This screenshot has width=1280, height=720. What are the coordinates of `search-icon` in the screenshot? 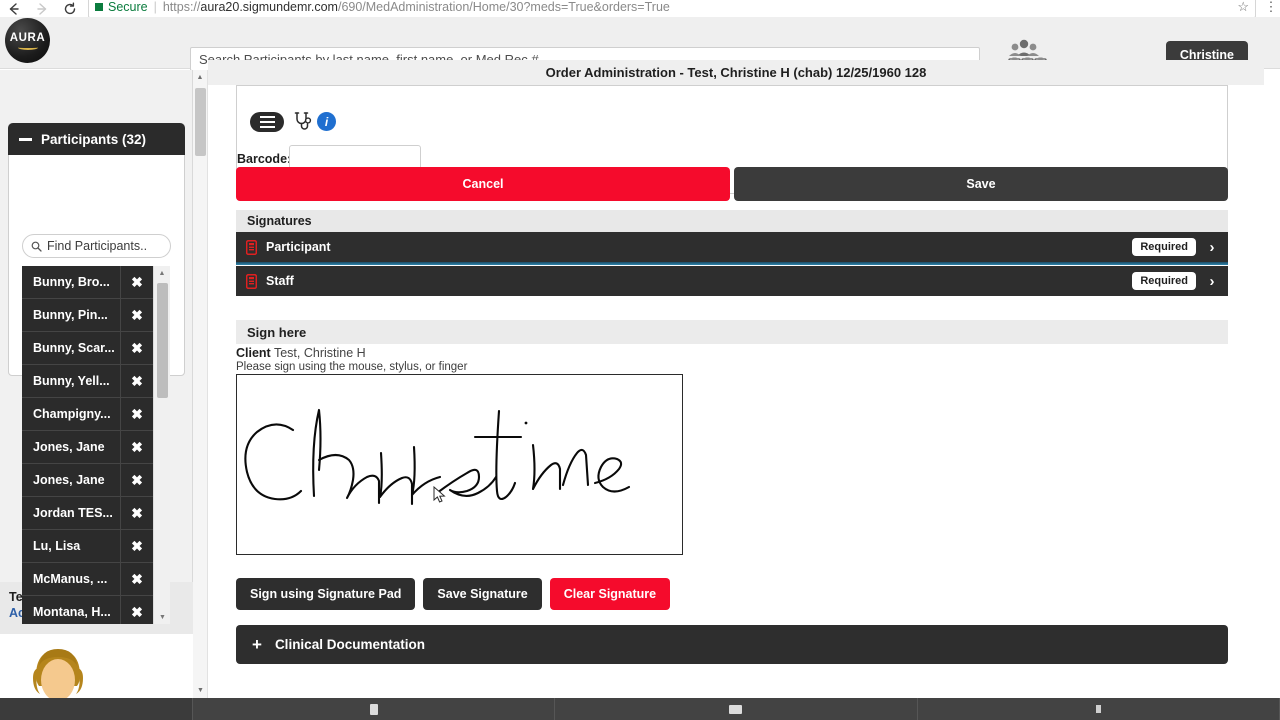 It's located at (36, 246).